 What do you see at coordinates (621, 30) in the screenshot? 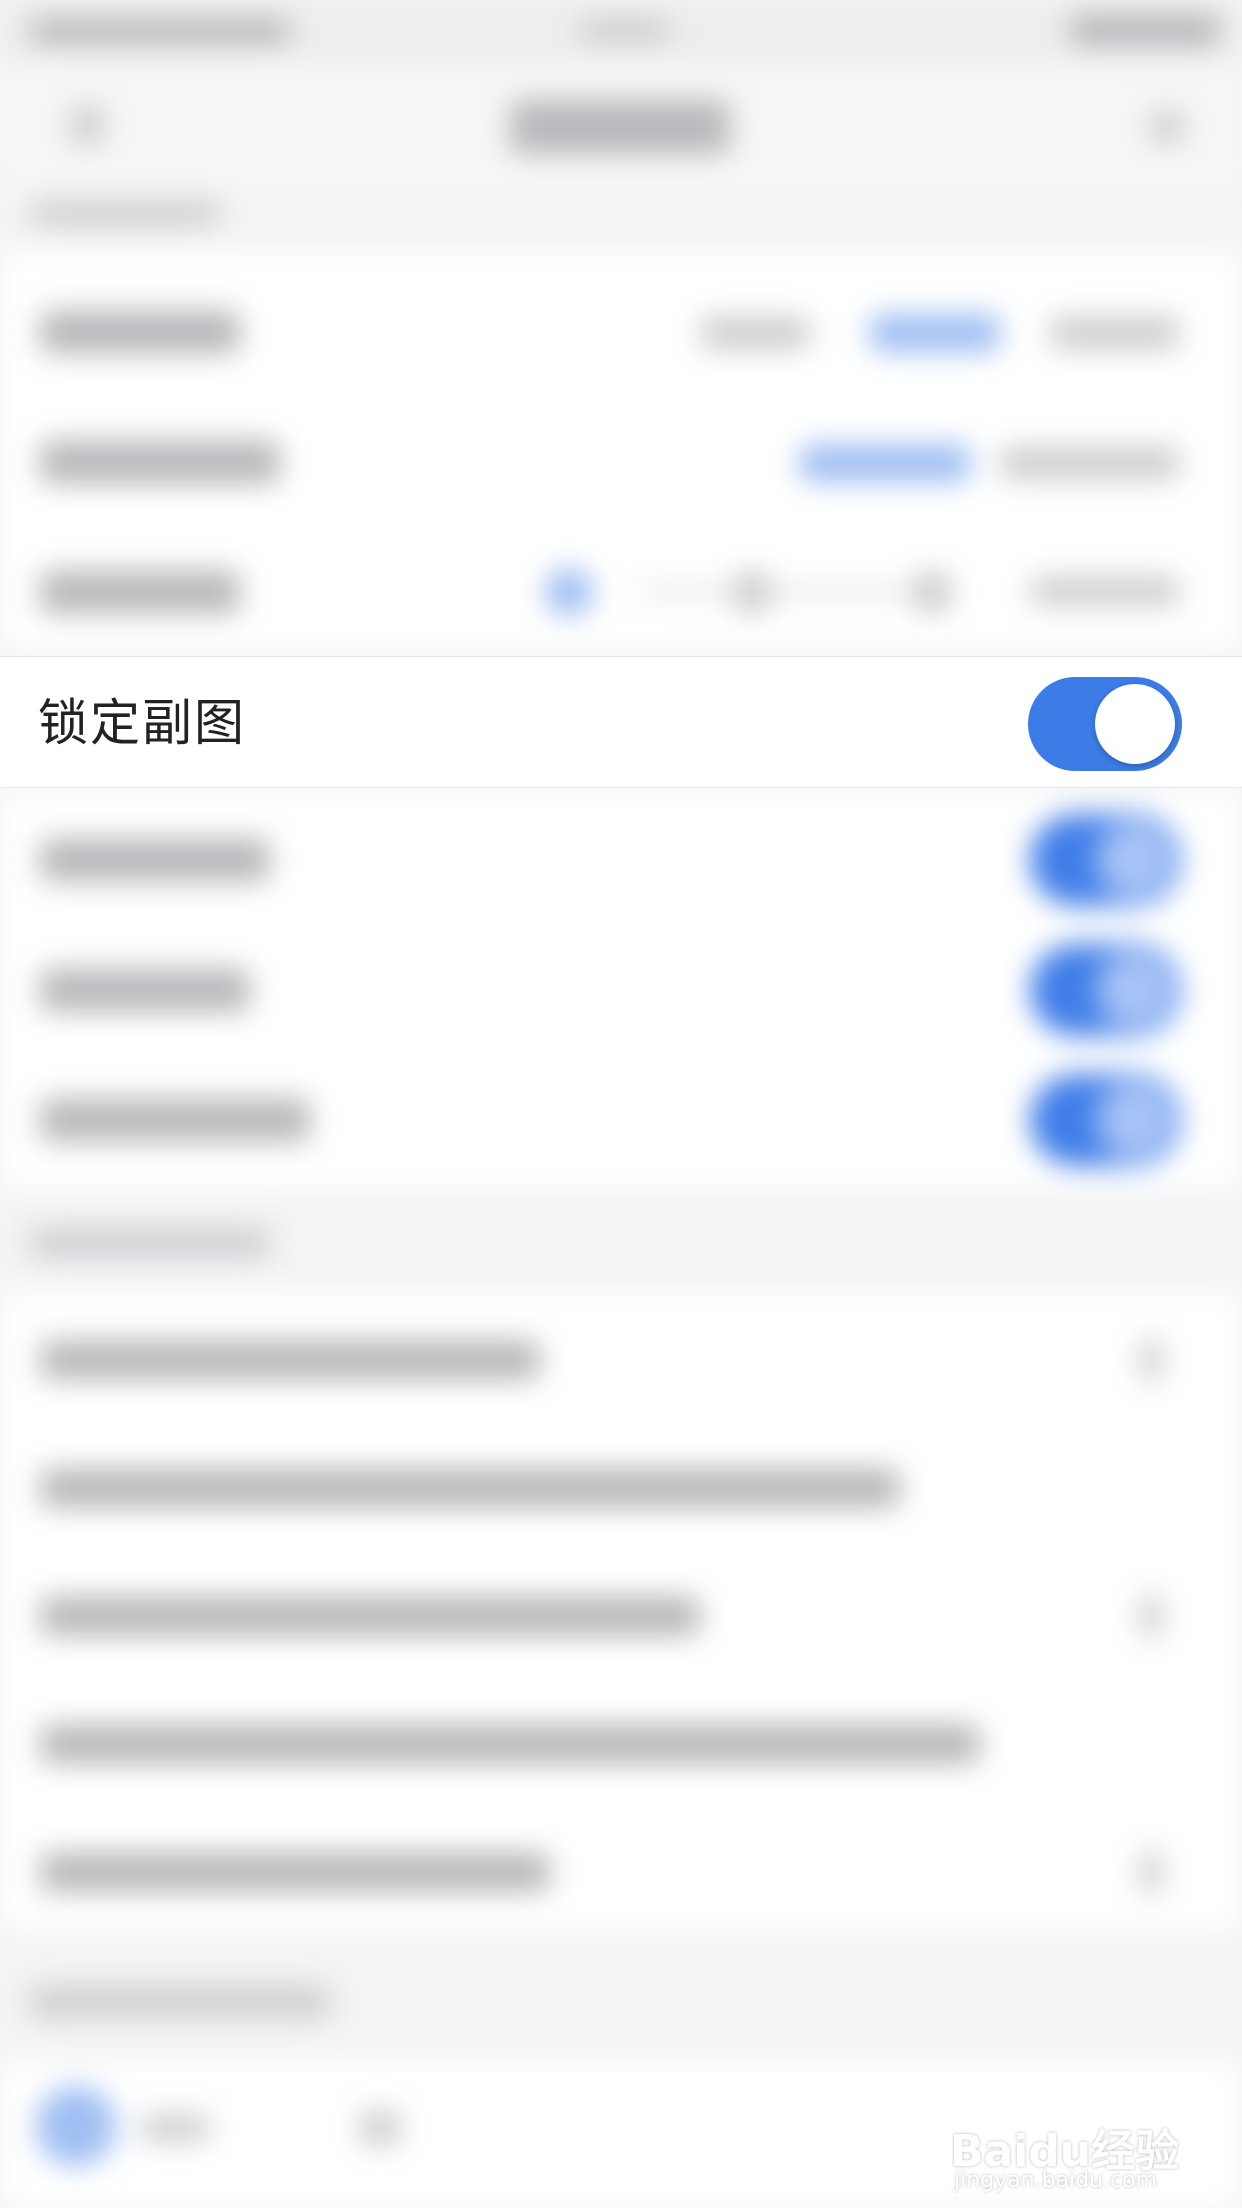
I see `status-bar` at bounding box center [621, 30].